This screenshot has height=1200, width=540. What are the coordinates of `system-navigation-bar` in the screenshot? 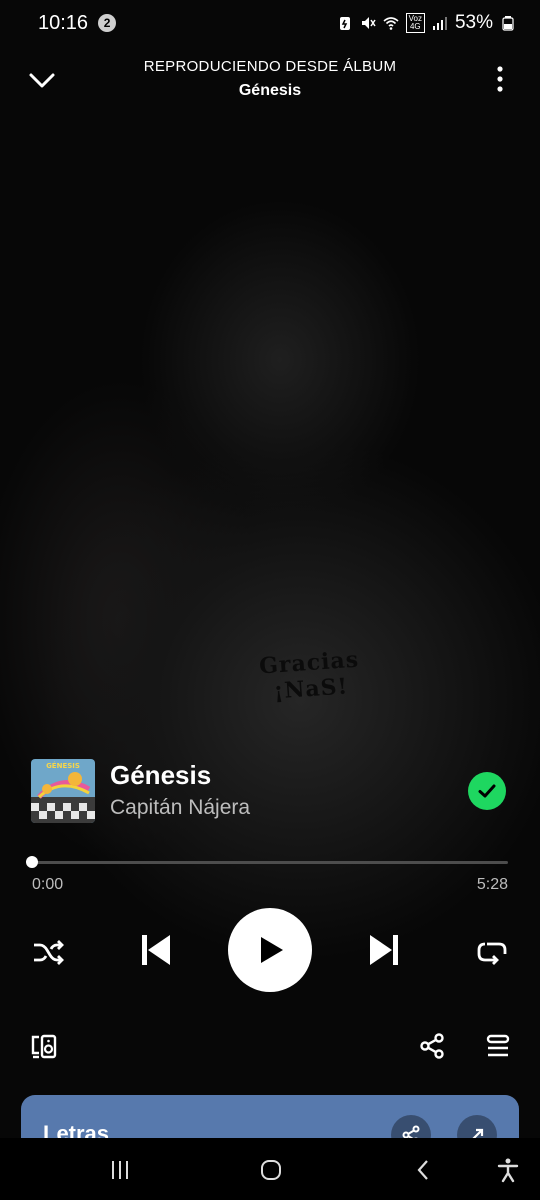 It's located at (270, 1169).